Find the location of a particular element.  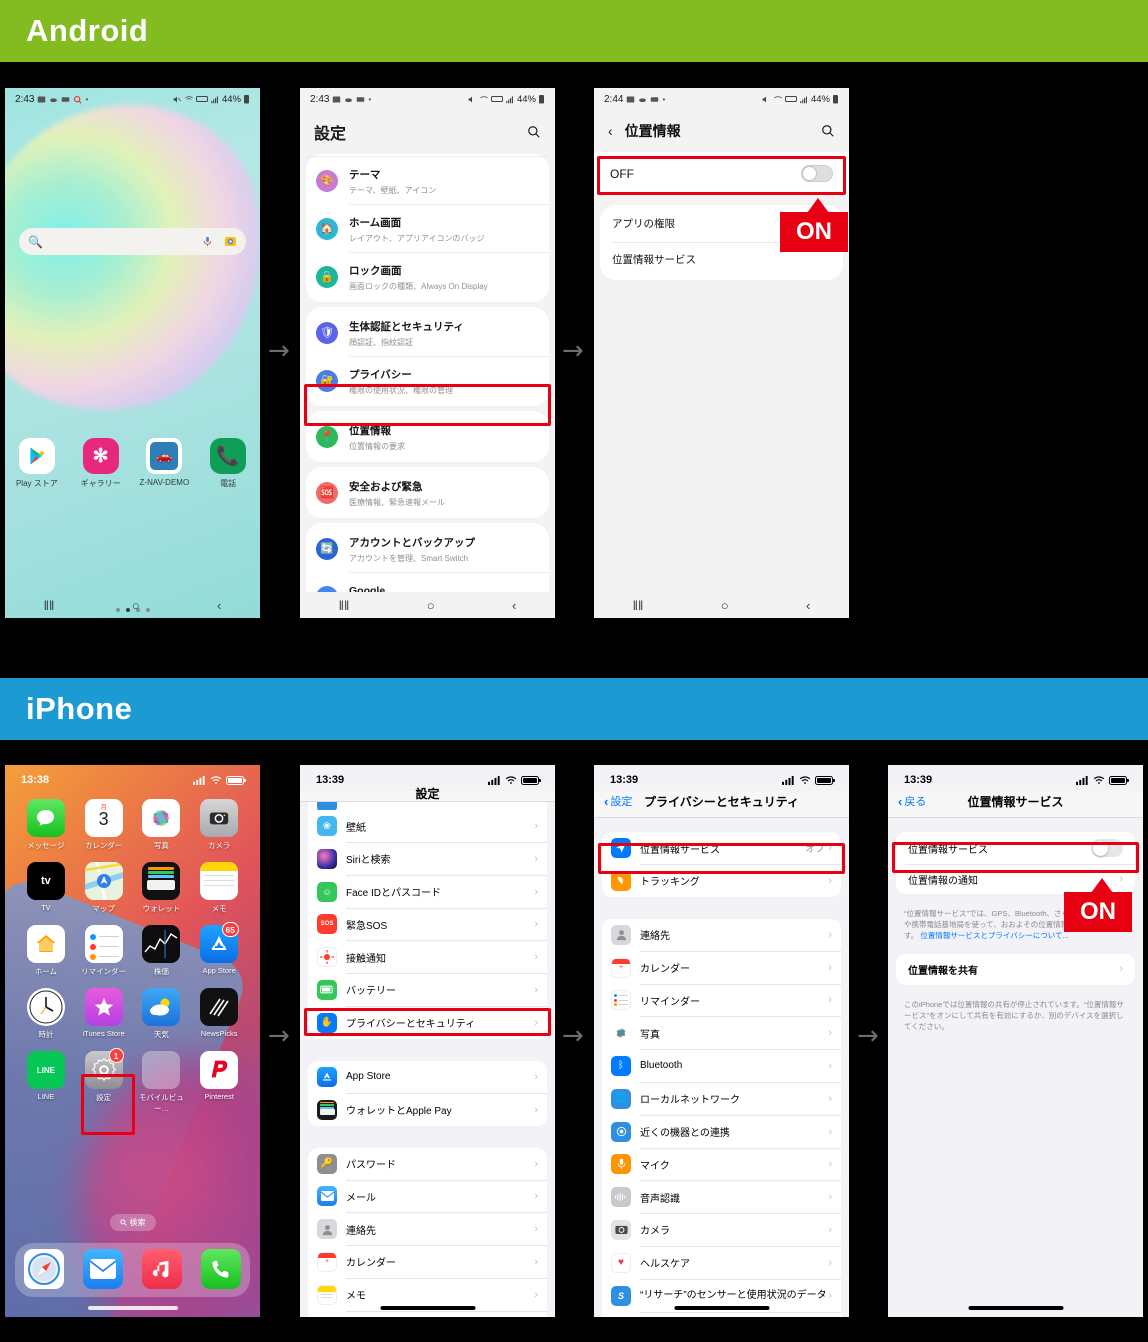

app-z-nav-demo: 🚗 Z-NAV-DEMO is located at coordinates (164, 463).